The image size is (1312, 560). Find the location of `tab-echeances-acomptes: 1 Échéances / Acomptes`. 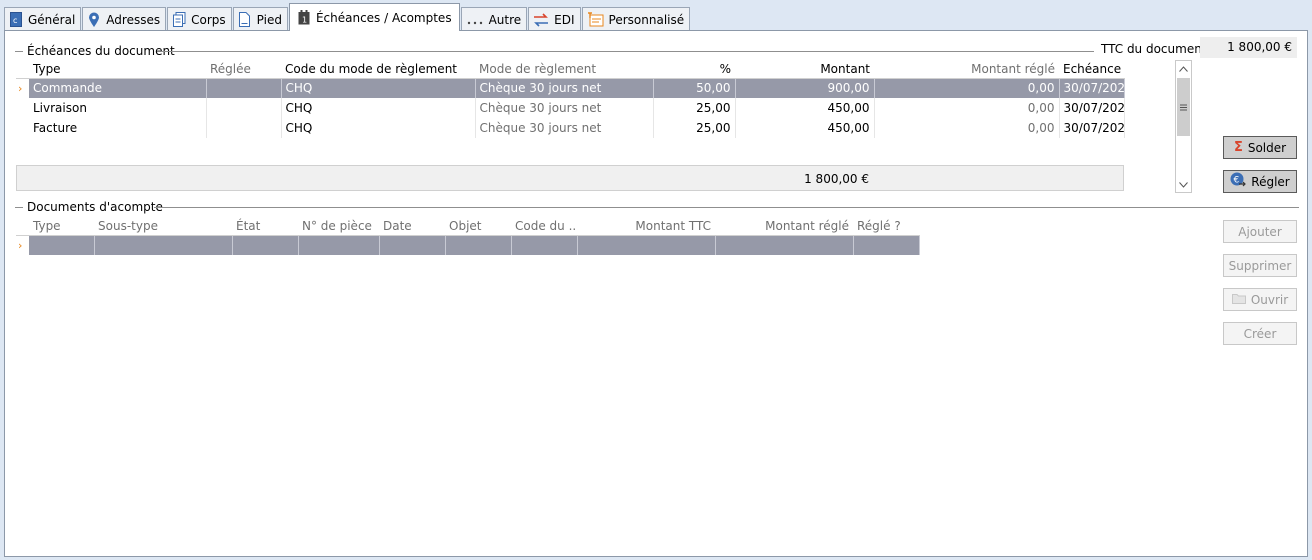

tab-echeances-acomptes: 1 Échéances / Acomptes is located at coordinates (374, 17).